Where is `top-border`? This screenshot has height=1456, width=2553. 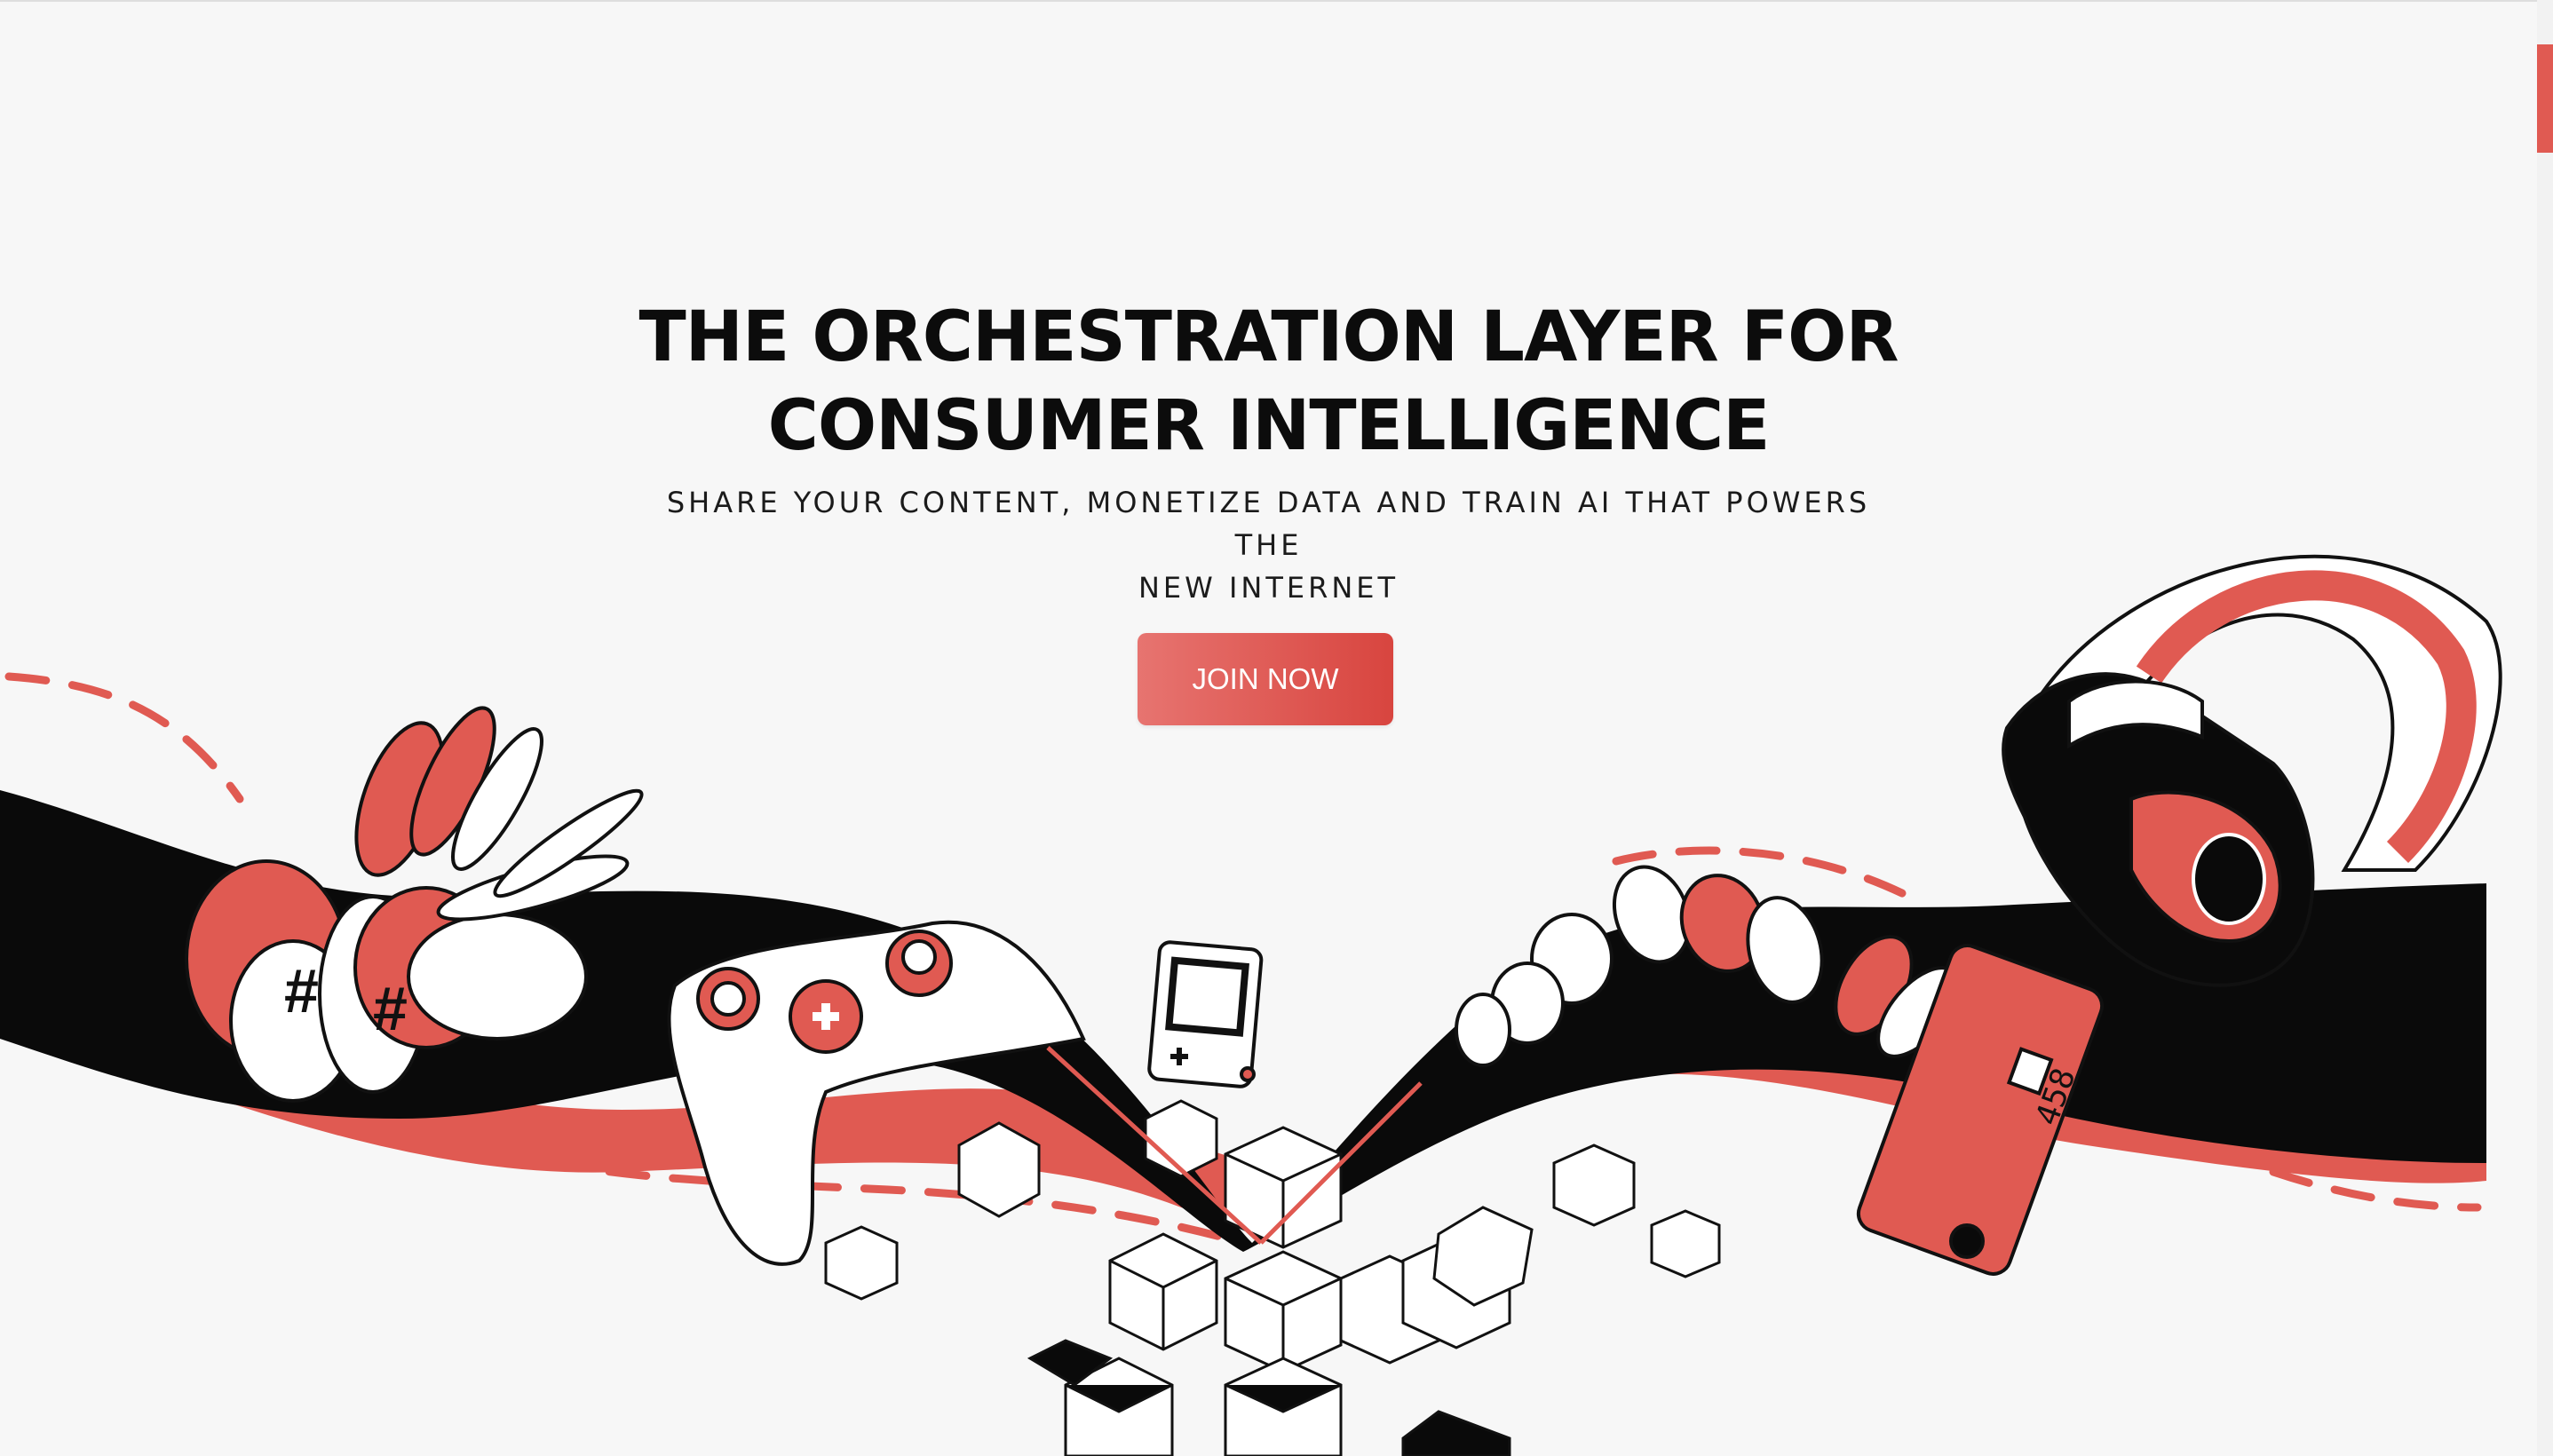 top-border is located at coordinates (1276, 1).